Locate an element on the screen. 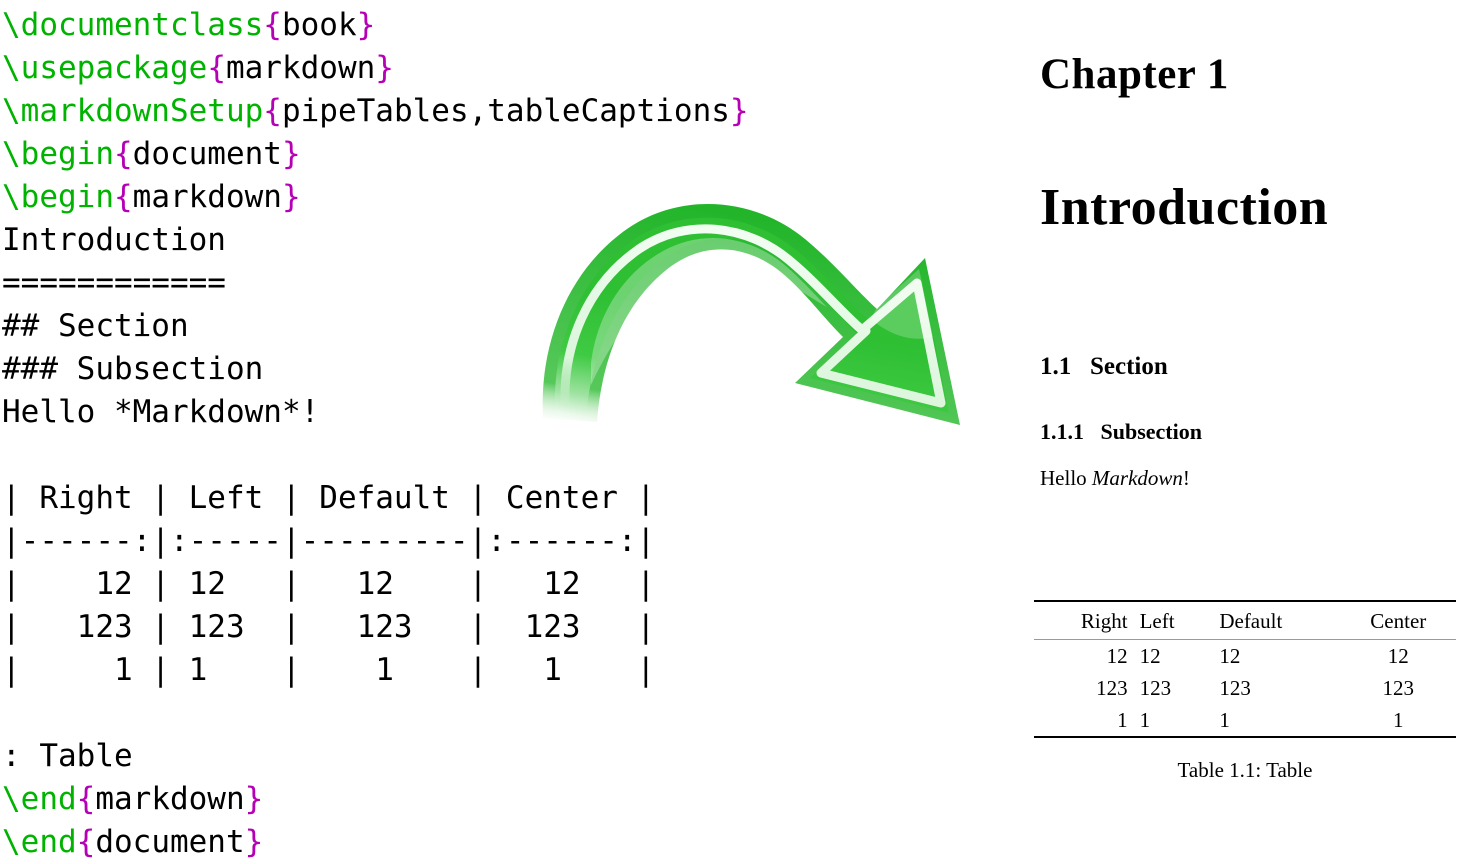 The height and width of the screenshot is (864, 1472). code-text: ### Subsection is located at coordinates (133, 369).